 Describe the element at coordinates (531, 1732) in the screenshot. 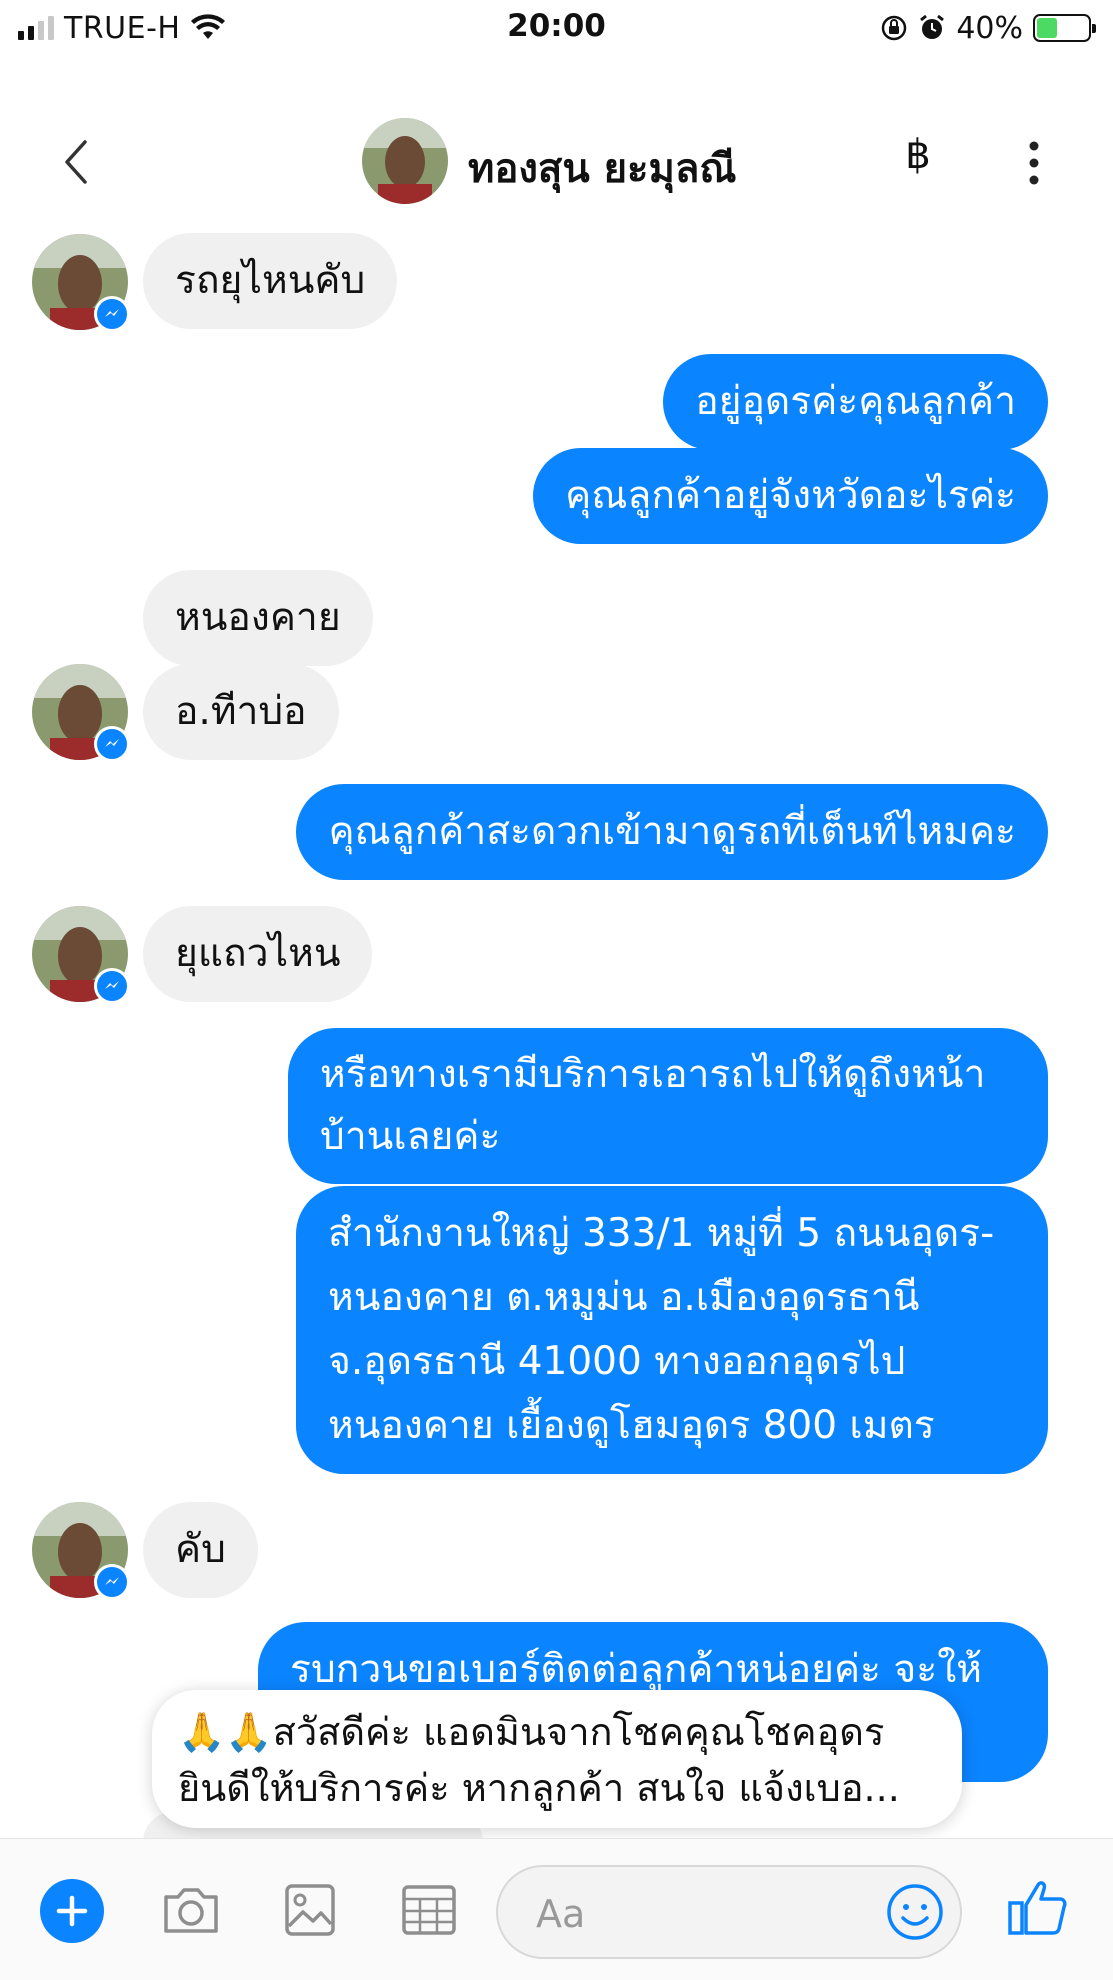

I see `popup-line-1: 🙏🙏สวัสดีค่ะ แอดมินจากโชคคุณโชคอุดร` at that location.